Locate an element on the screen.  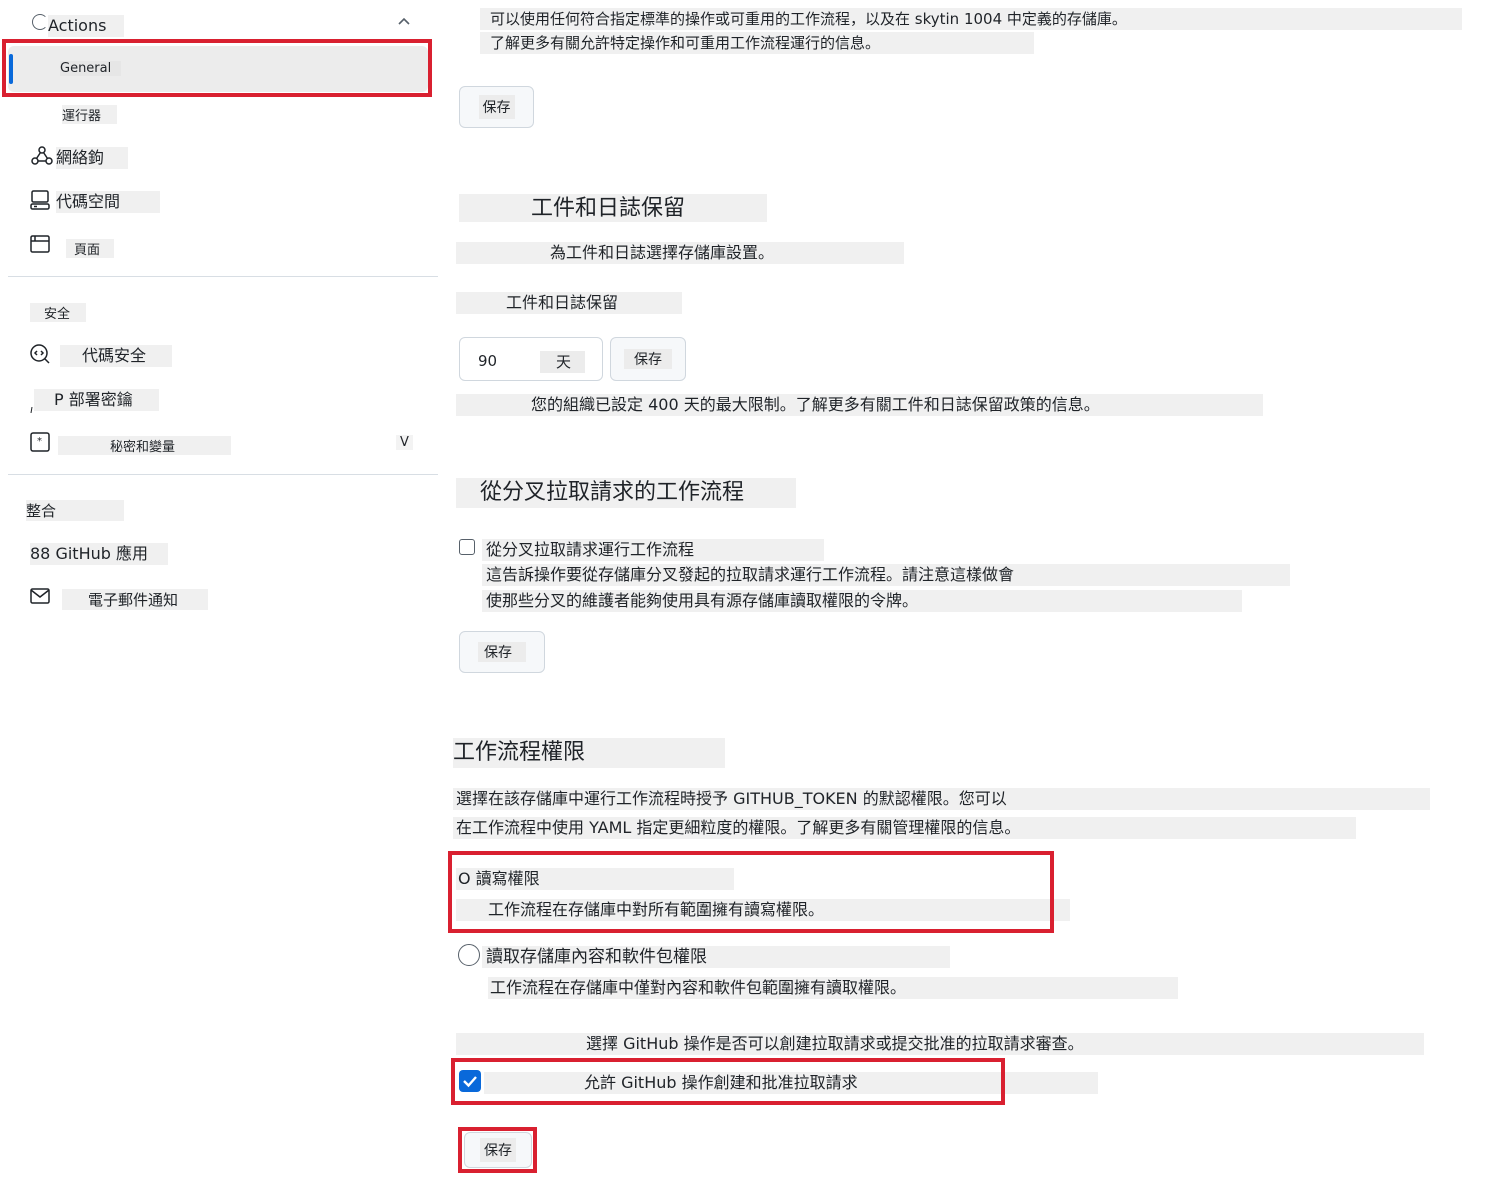
sidebar-actions-header: Actions is located at coordinates (228, 26).